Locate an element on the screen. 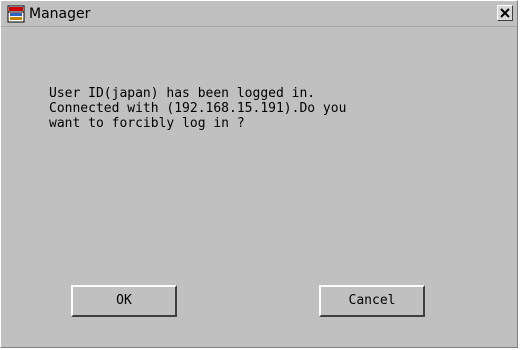 The image size is (520, 350). window-title: Manager is located at coordinates (60, 14).